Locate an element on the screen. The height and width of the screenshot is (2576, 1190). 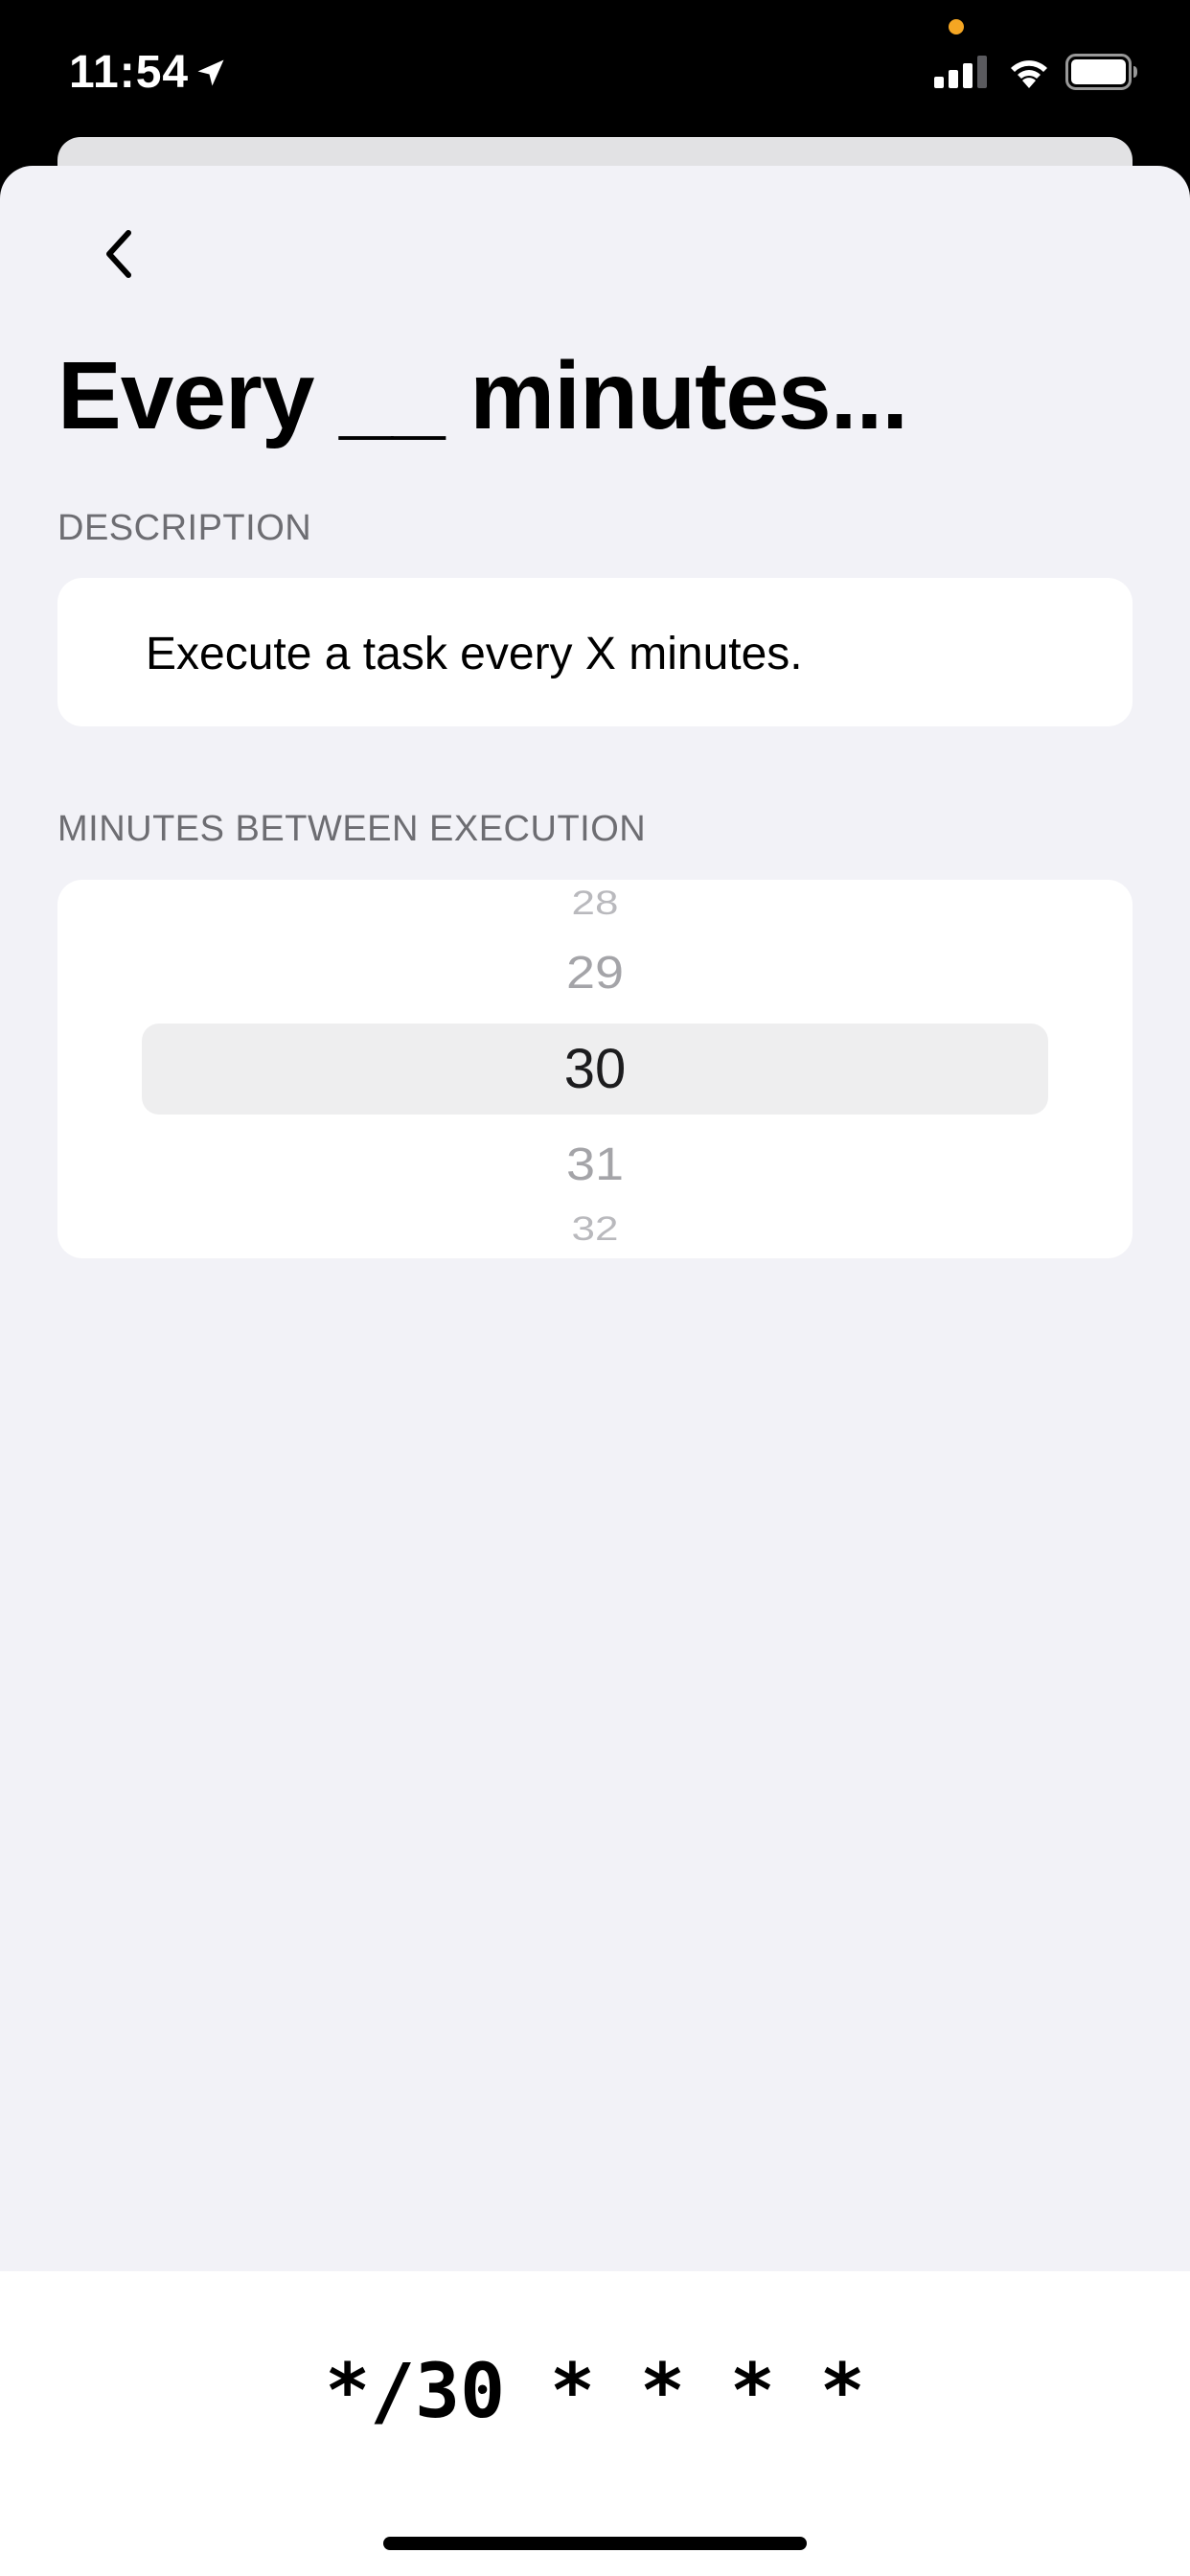
picker-selected-option: 30 is located at coordinates (595, 1069).